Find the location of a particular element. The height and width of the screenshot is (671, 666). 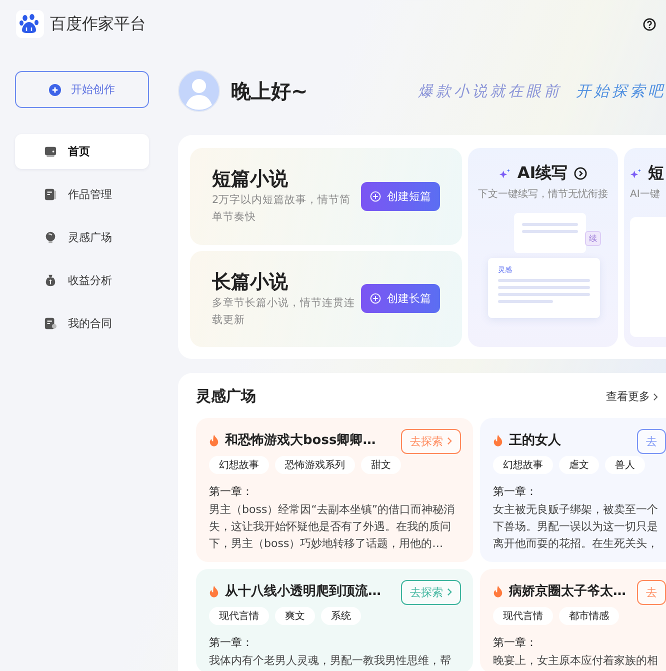

ai-tool-title: AI续写 is located at coordinates (542, 173).